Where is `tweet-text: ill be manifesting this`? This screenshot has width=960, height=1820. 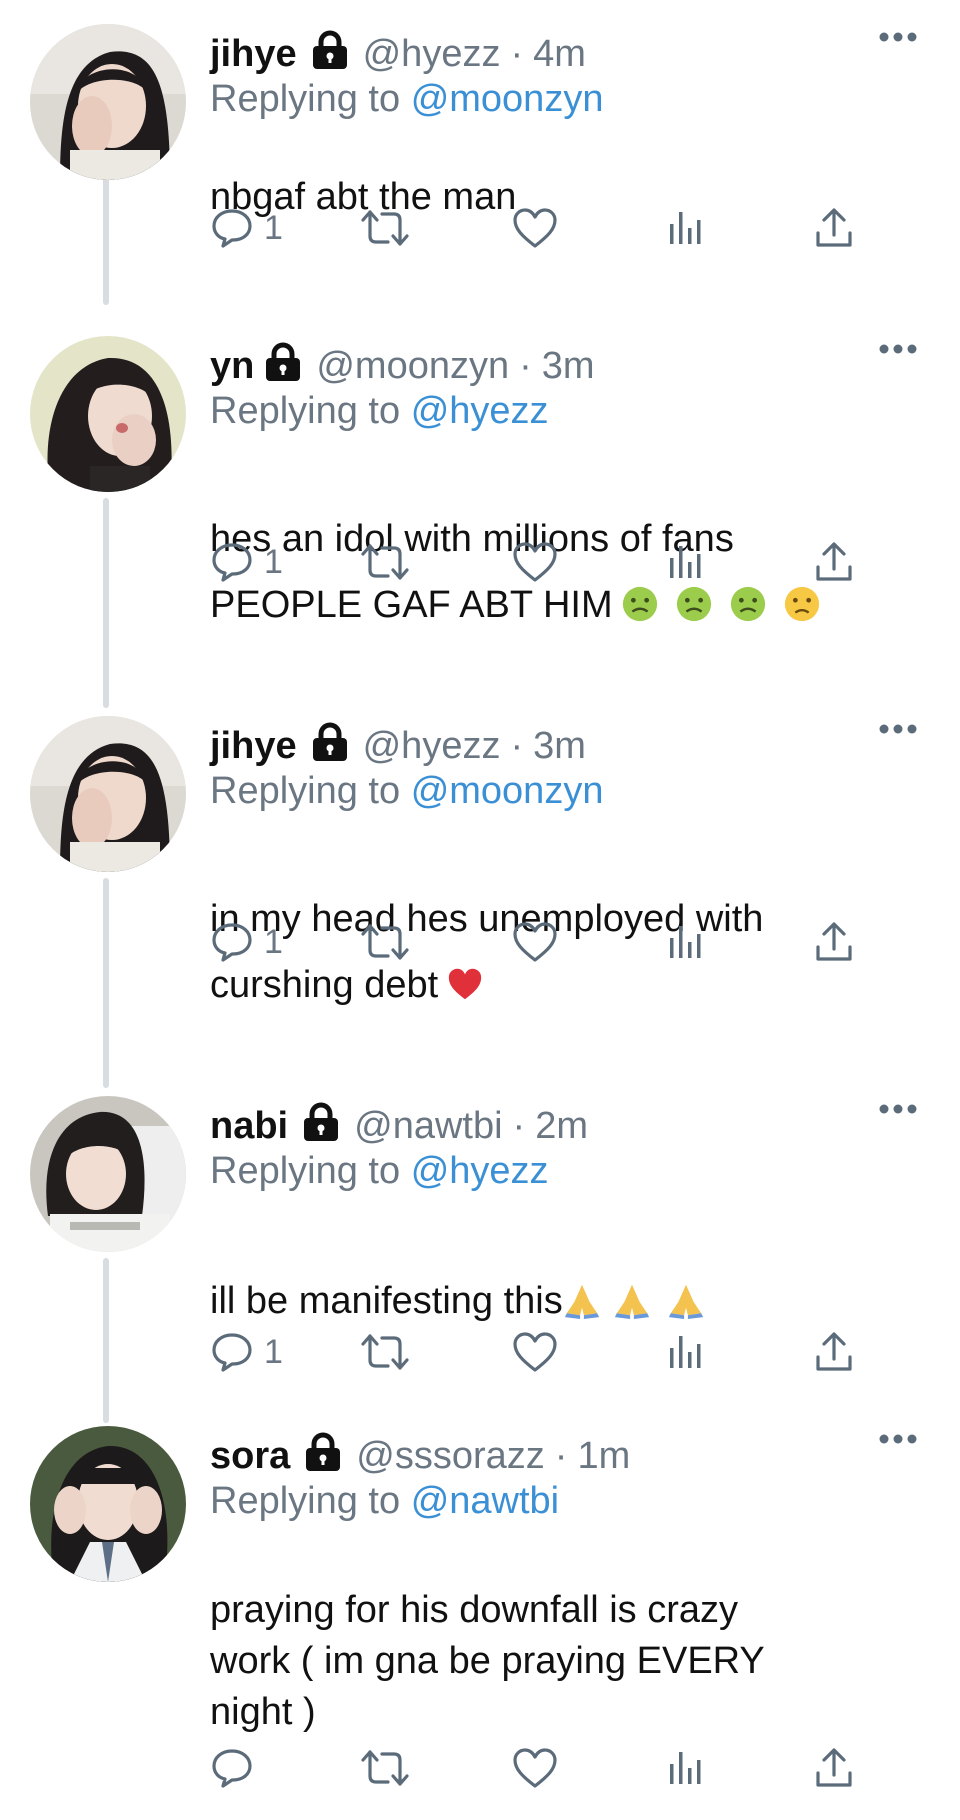
tweet-text: ill be manifesting this is located at coordinates (550, 1278).